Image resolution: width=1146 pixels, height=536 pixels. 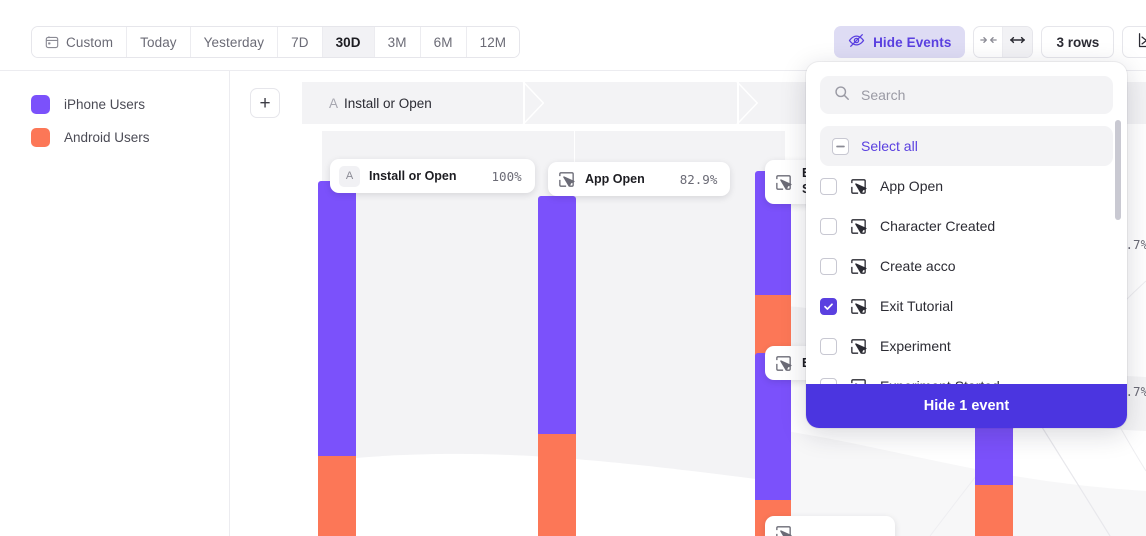 I want to click on legend-item-android-users: Android Users, so click(x=130, y=137).